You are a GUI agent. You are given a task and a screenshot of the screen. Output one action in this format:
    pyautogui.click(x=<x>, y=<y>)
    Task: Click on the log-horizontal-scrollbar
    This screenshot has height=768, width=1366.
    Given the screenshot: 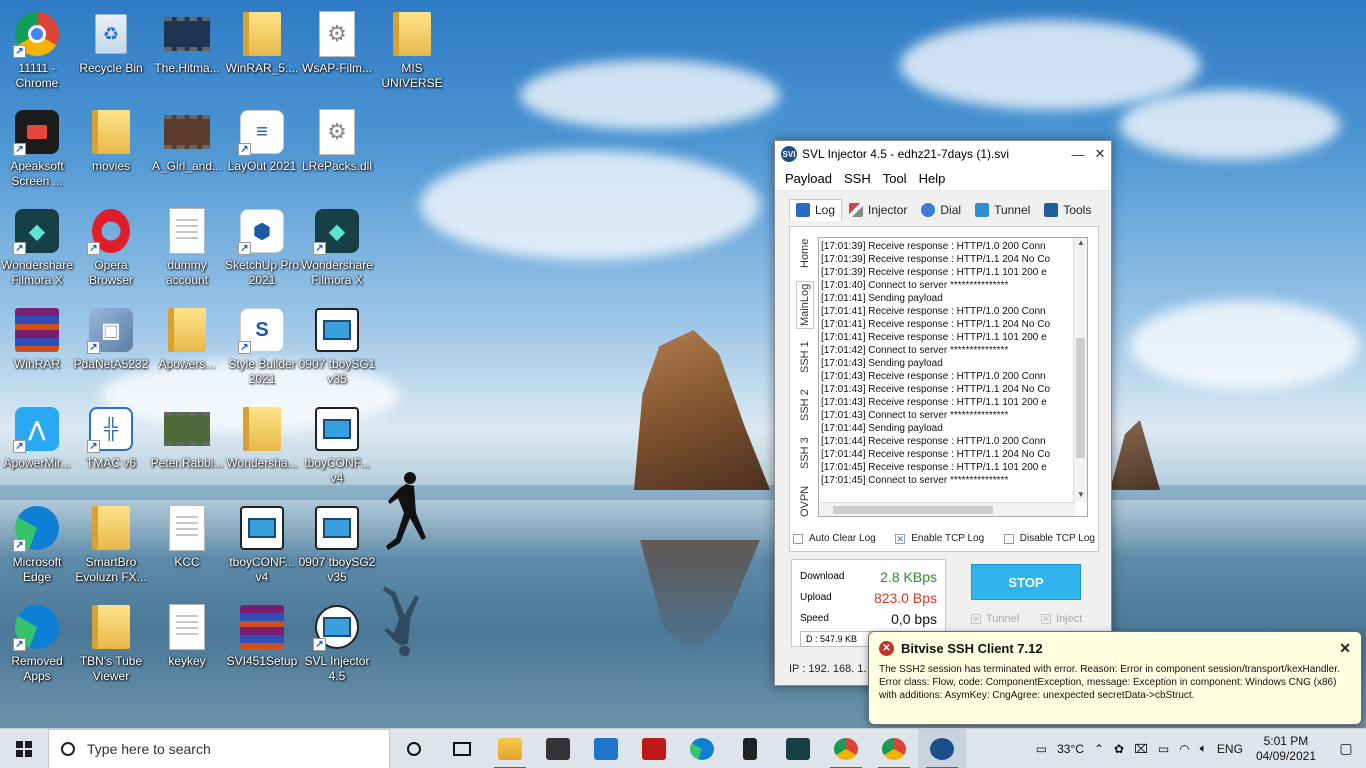 What is the action you would take?
    pyautogui.click(x=947, y=509)
    